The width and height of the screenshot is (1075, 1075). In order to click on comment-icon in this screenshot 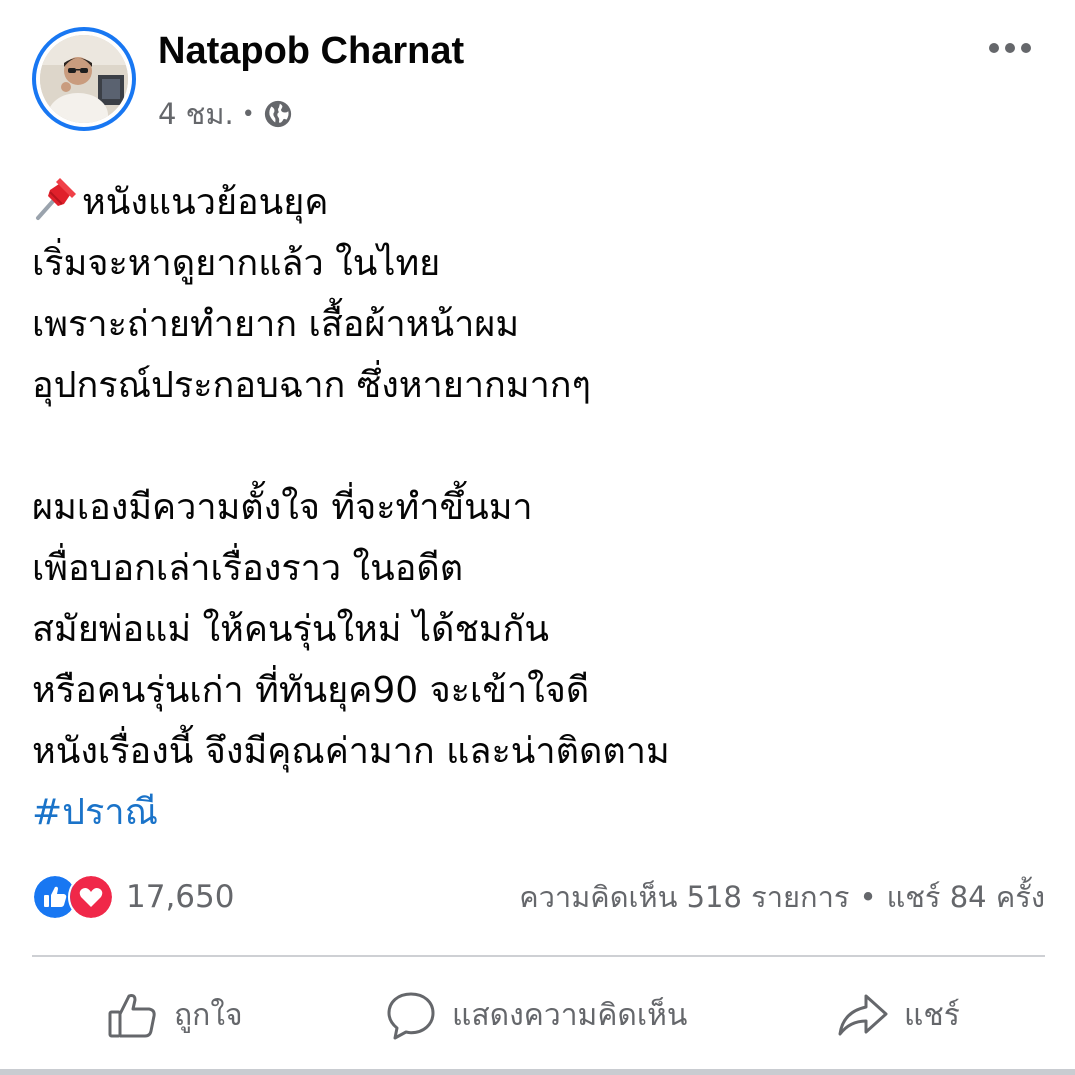, I will do `click(411, 1016)`.